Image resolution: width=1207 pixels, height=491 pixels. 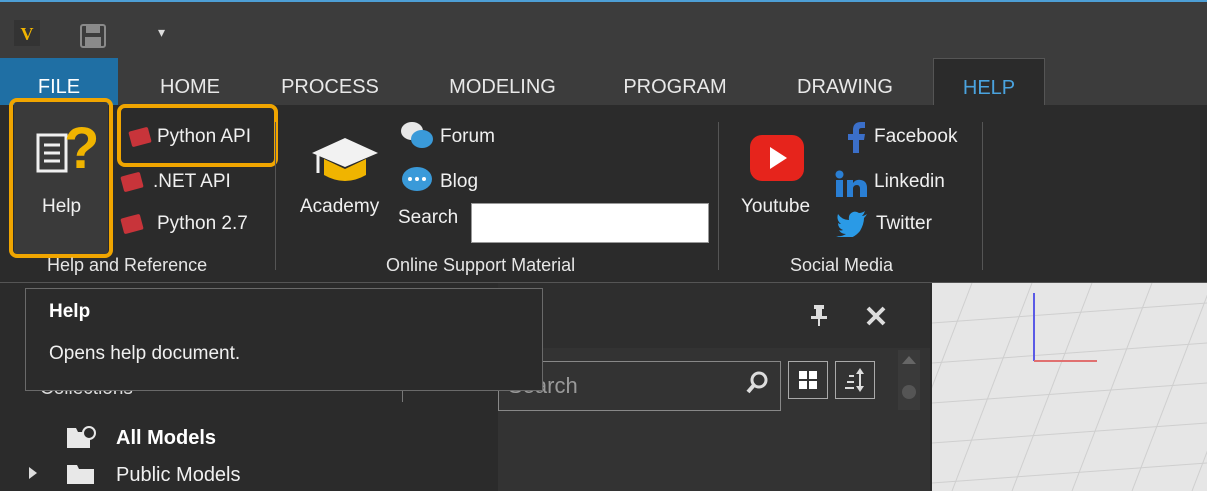 What do you see at coordinates (777, 158) in the screenshot?
I see `youtube-icon` at bounding box center [777, 158].